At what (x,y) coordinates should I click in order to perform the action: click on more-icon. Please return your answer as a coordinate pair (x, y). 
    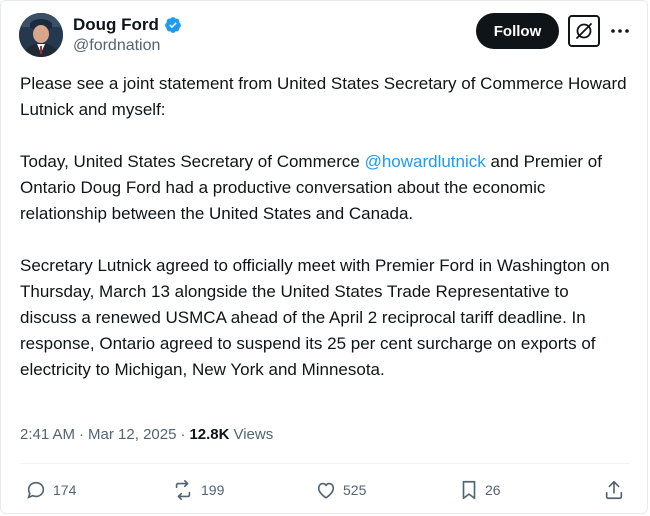
    Looking at the image, I should click on (620, 31).